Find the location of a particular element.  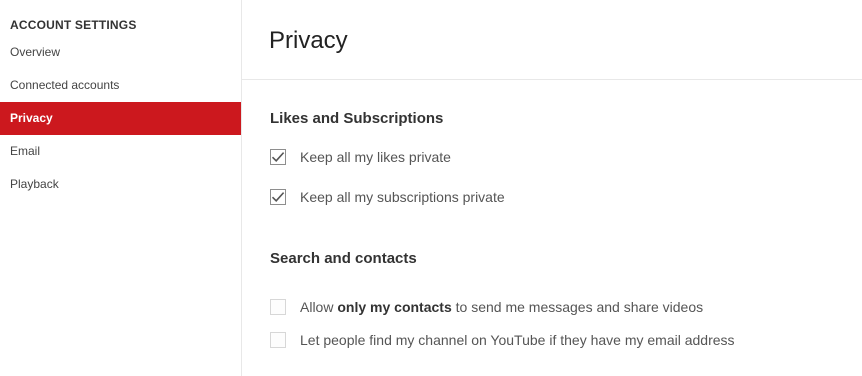

sidebar-item-email: Email is located at coordinates (120, 151).